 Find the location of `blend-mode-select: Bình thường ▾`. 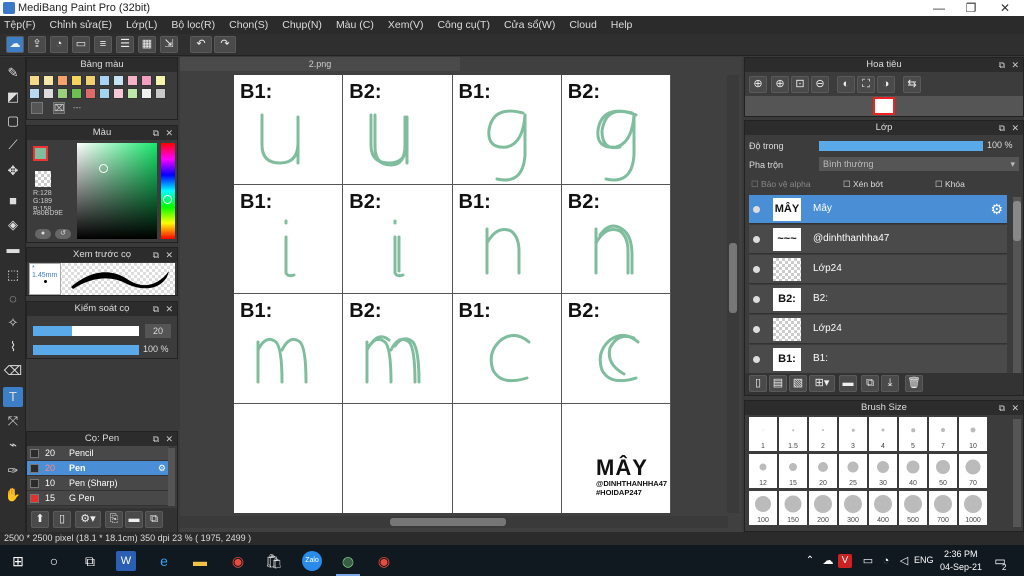

blend-mode-select: Bình thường ▾ is located at coordinates (919, 164).